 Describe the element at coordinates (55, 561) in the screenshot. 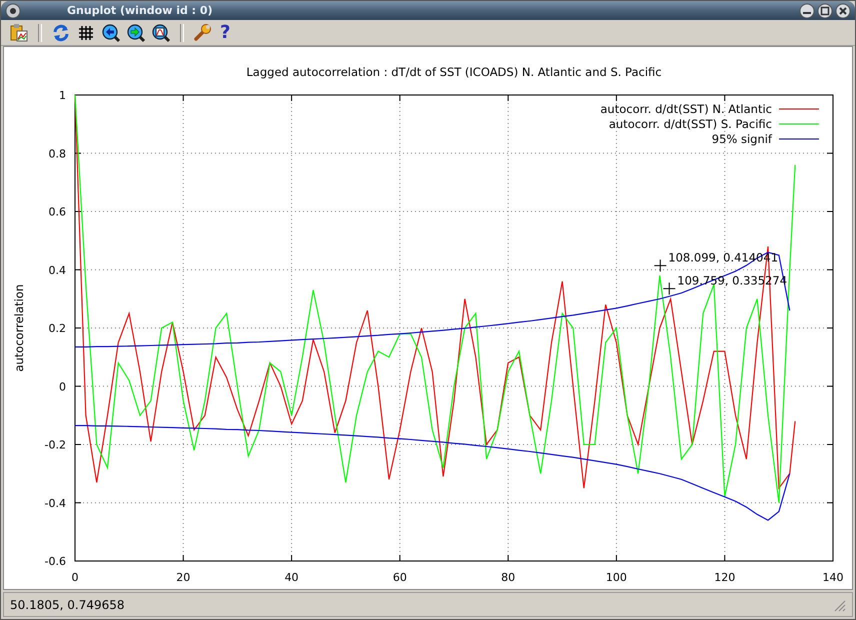

I see `y-tick-label: -0.6` at that location.